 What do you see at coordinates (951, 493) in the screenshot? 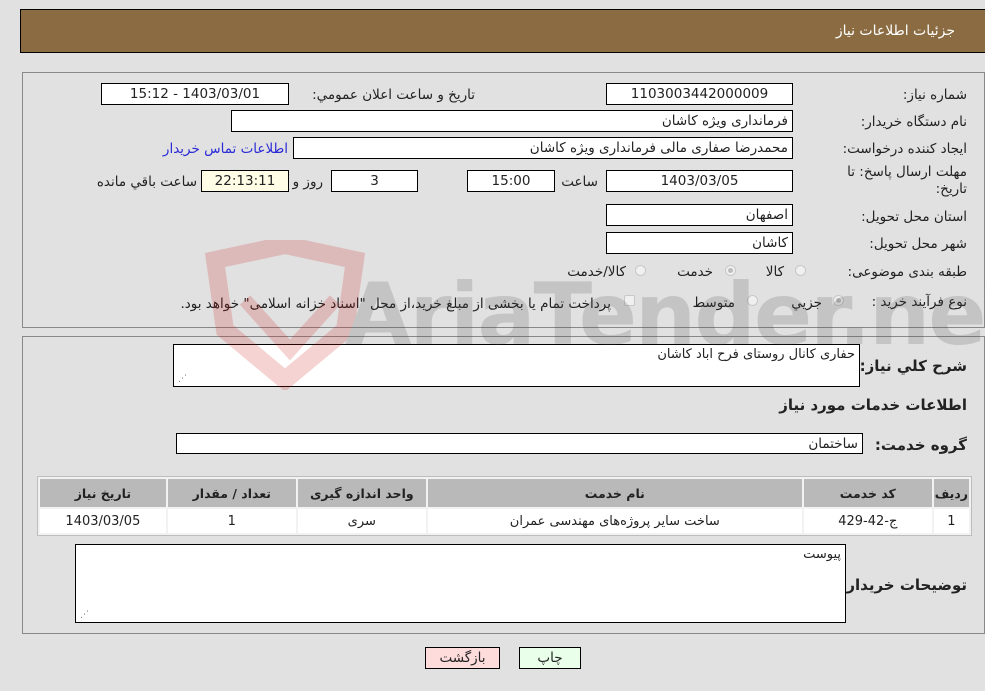
I see `column-header-row-number: رديف` at bounding box center [951, 493].